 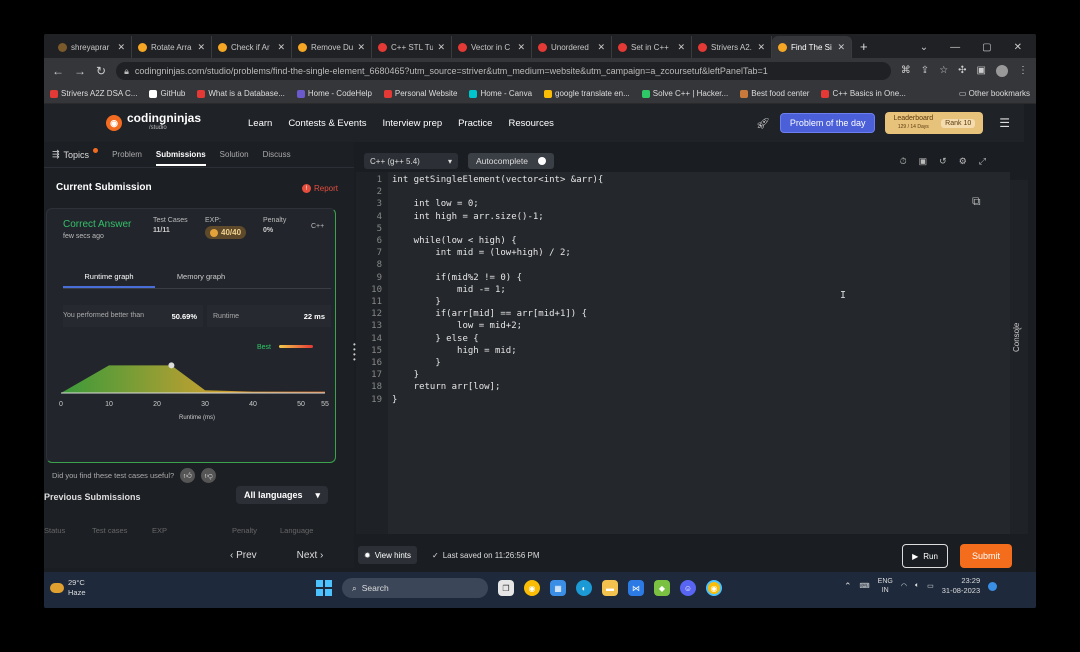 I want to click on bookmark-item: Personal Website, so click(x=420, y=93).